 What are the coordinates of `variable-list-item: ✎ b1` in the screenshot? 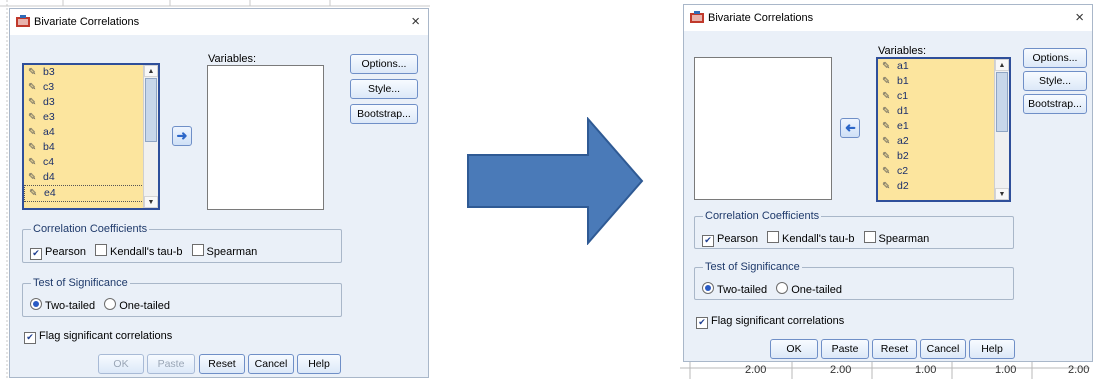 It's located at (943, 81).